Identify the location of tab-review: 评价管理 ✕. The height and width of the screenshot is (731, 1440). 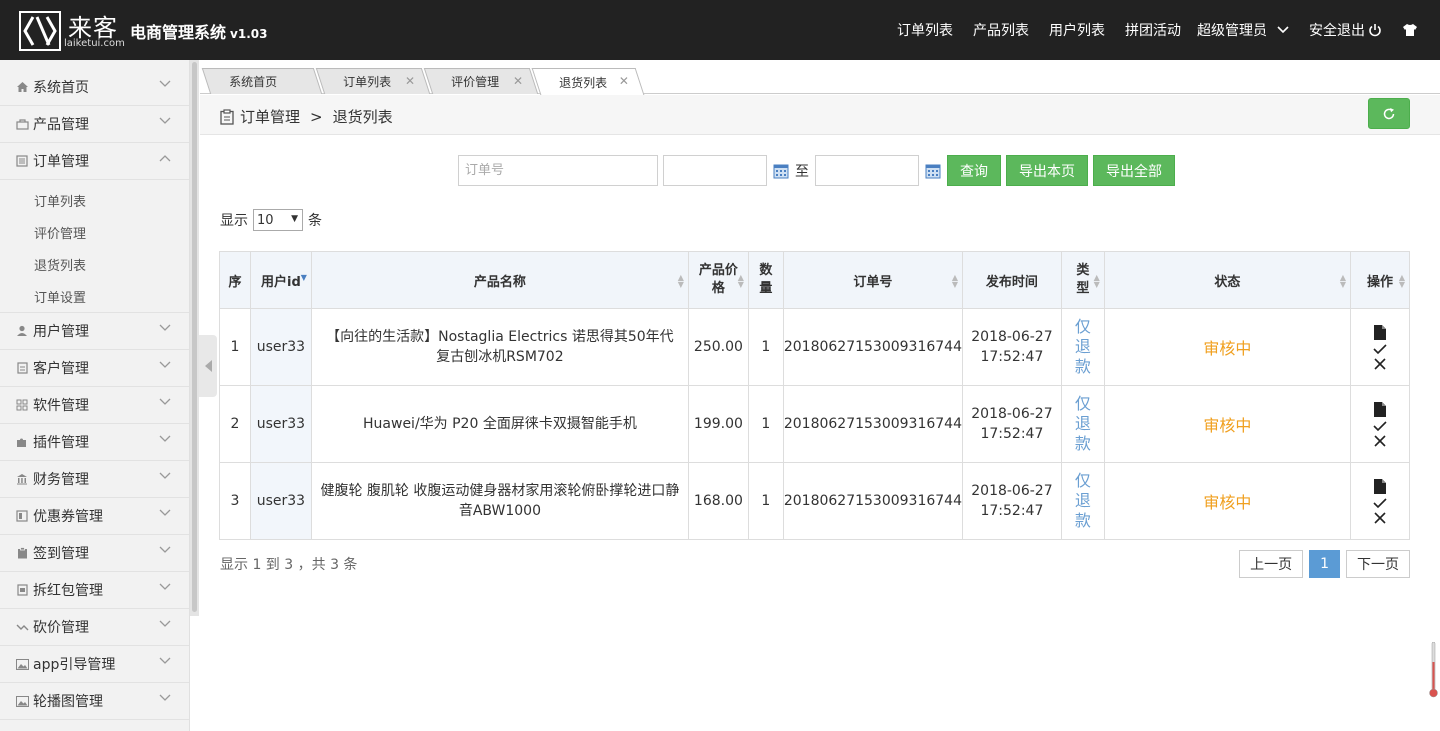
(481, 81).